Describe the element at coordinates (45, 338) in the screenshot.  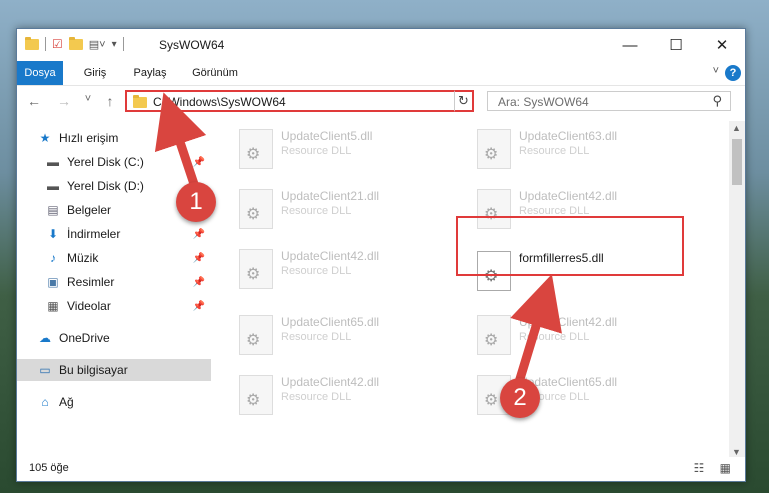
I see `cloud-icon: ☁` at that location.